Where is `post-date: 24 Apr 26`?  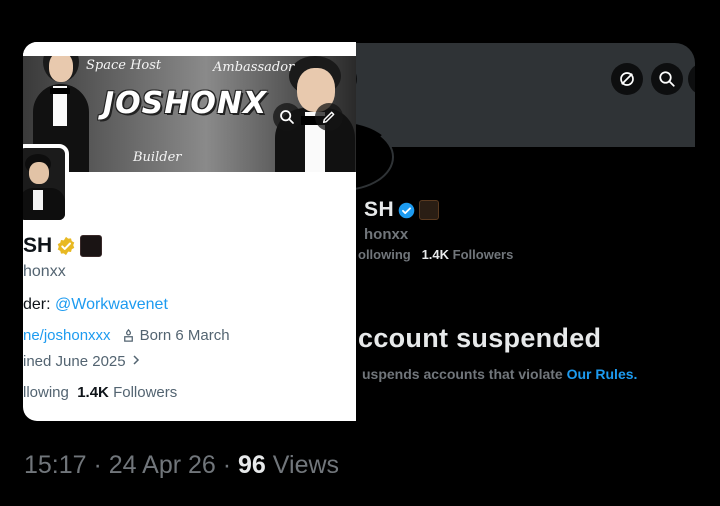
post-date: 24 Apr 26 is located at coordinates (162, 465).